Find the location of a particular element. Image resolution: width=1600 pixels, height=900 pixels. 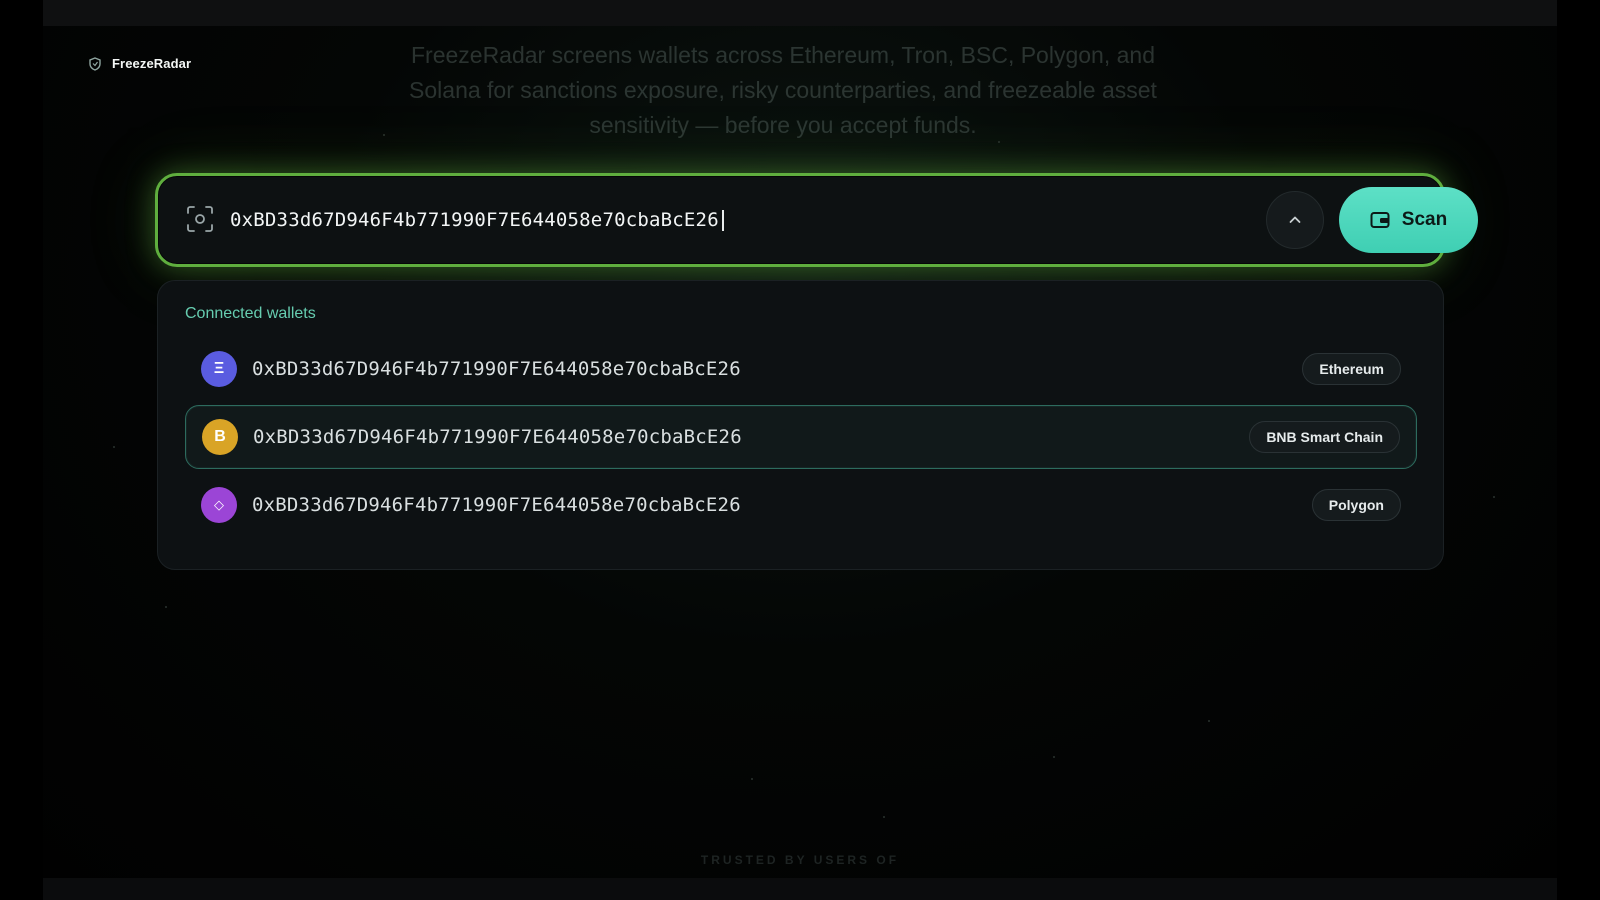

shield-logo-icon is located at coordinates (95, 63).